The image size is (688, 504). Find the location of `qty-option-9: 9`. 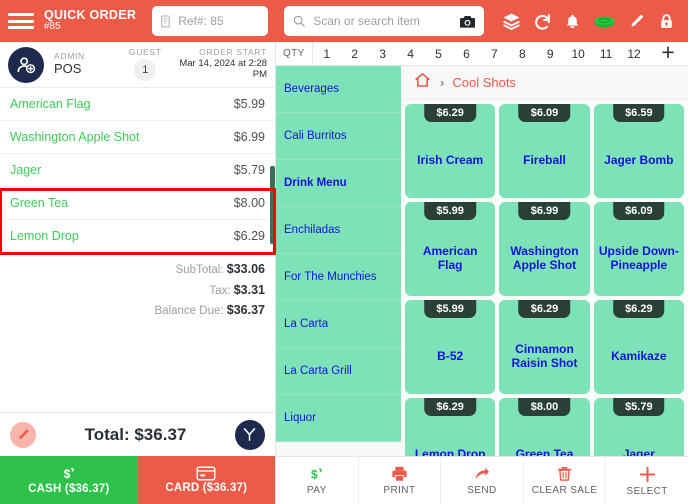

qty-option-9: 9 is located at coordinates (550, 54).